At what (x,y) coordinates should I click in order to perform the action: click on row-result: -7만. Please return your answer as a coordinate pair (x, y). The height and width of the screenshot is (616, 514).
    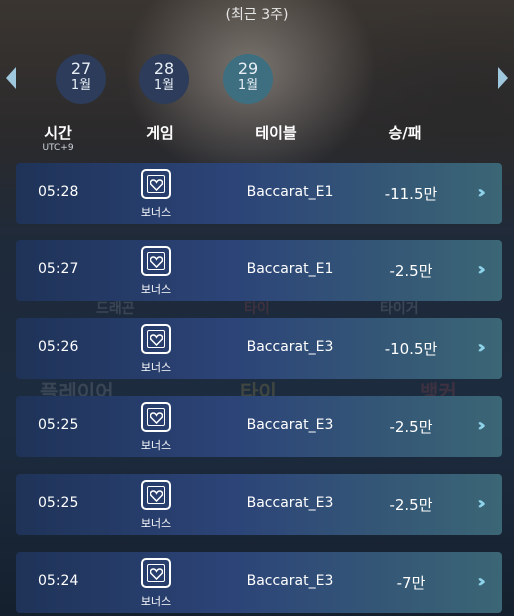
    Looking at the image, I should click on (411, 583).